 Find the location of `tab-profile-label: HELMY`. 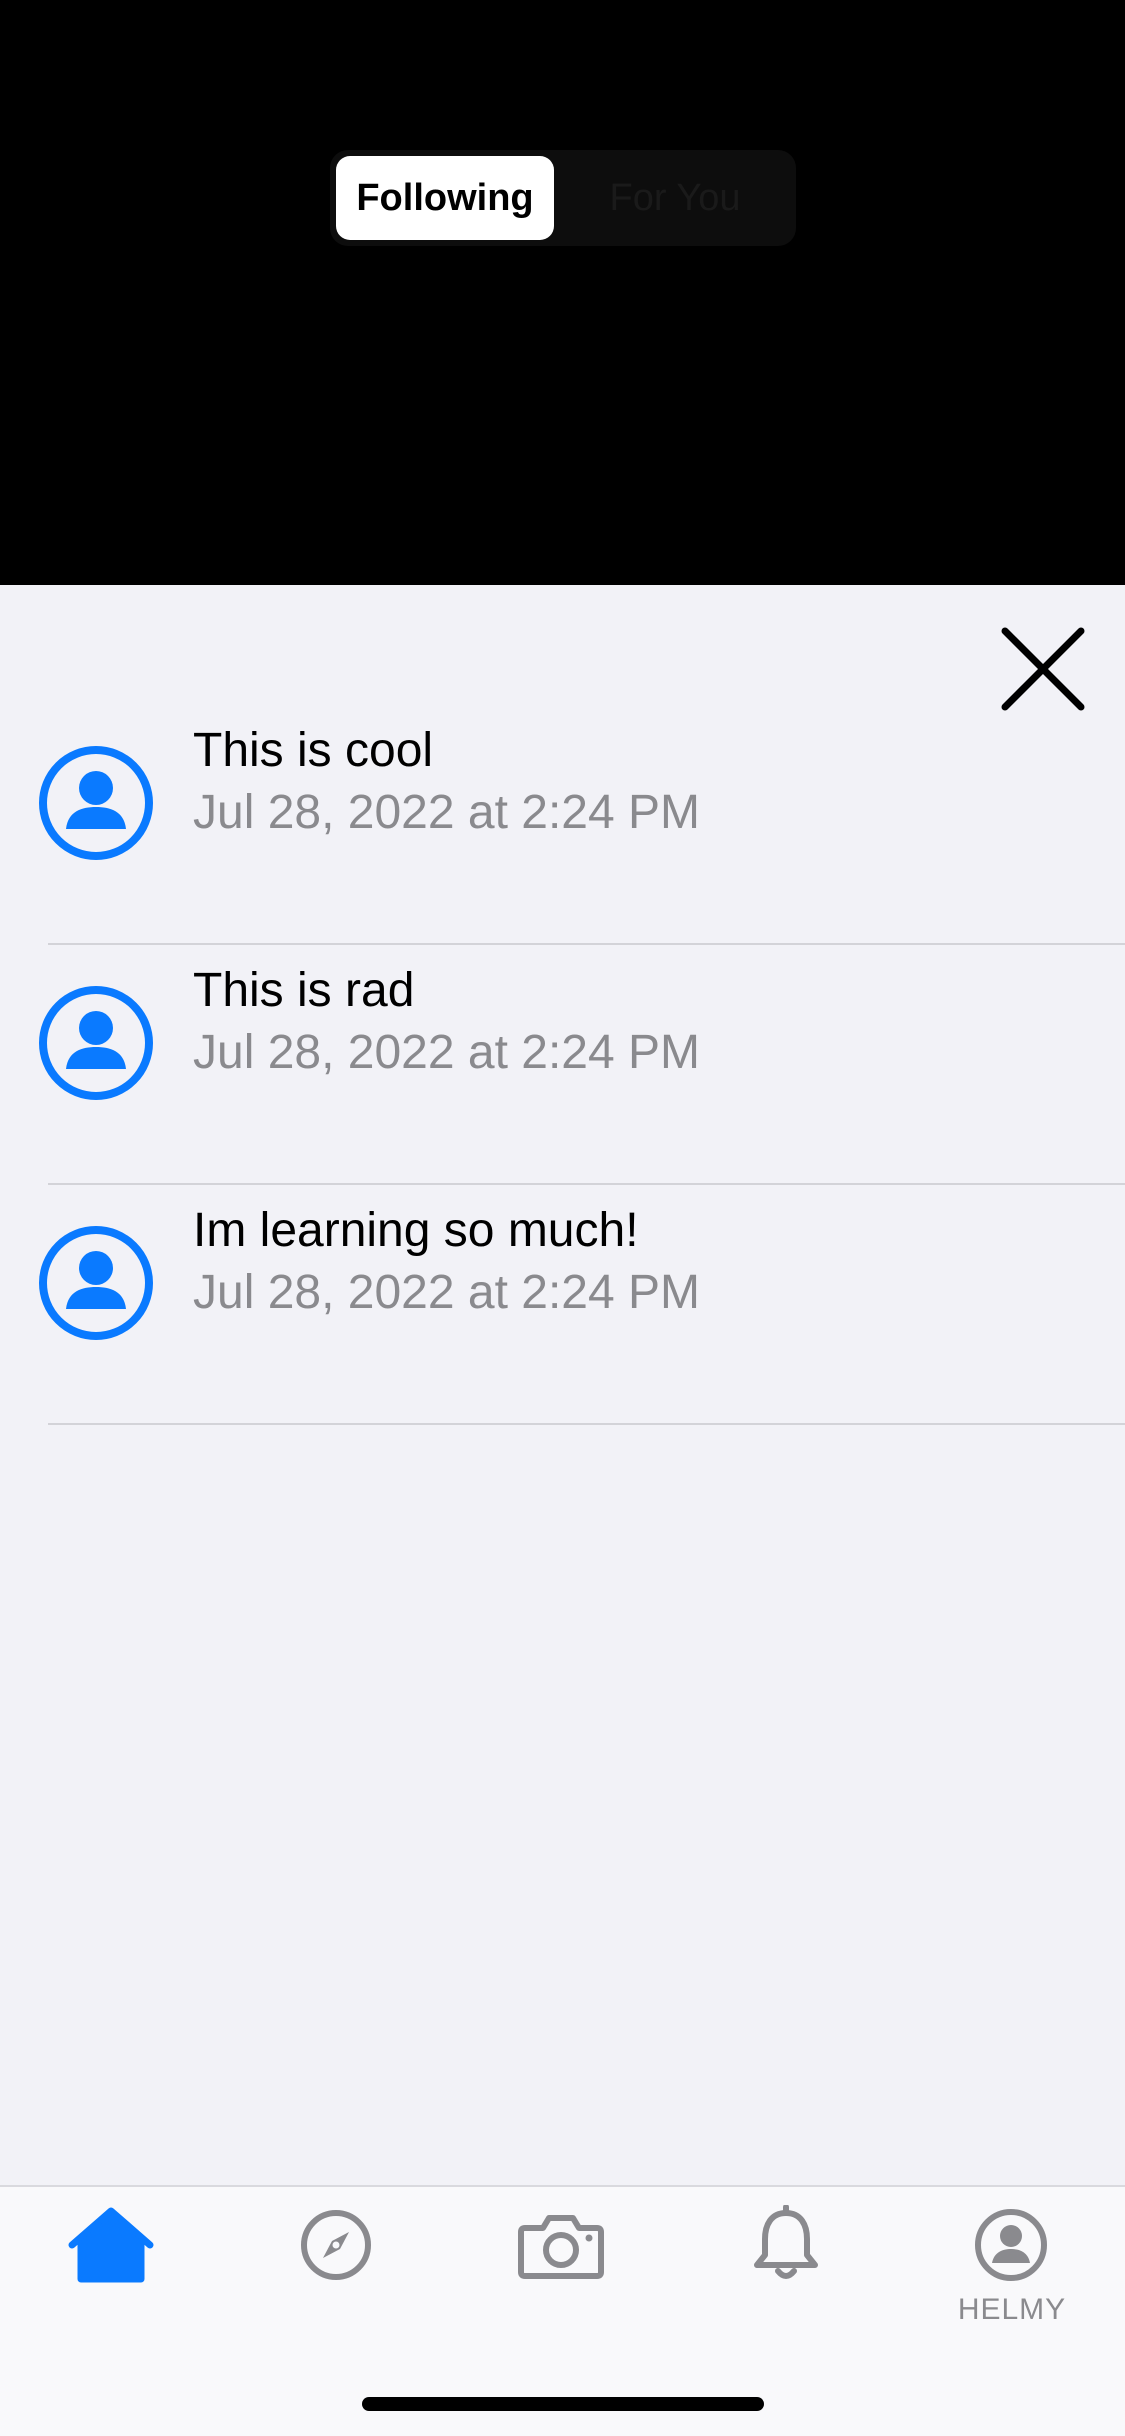

tab-profile-label: HELMY is located at coordinates (1012, 2309).